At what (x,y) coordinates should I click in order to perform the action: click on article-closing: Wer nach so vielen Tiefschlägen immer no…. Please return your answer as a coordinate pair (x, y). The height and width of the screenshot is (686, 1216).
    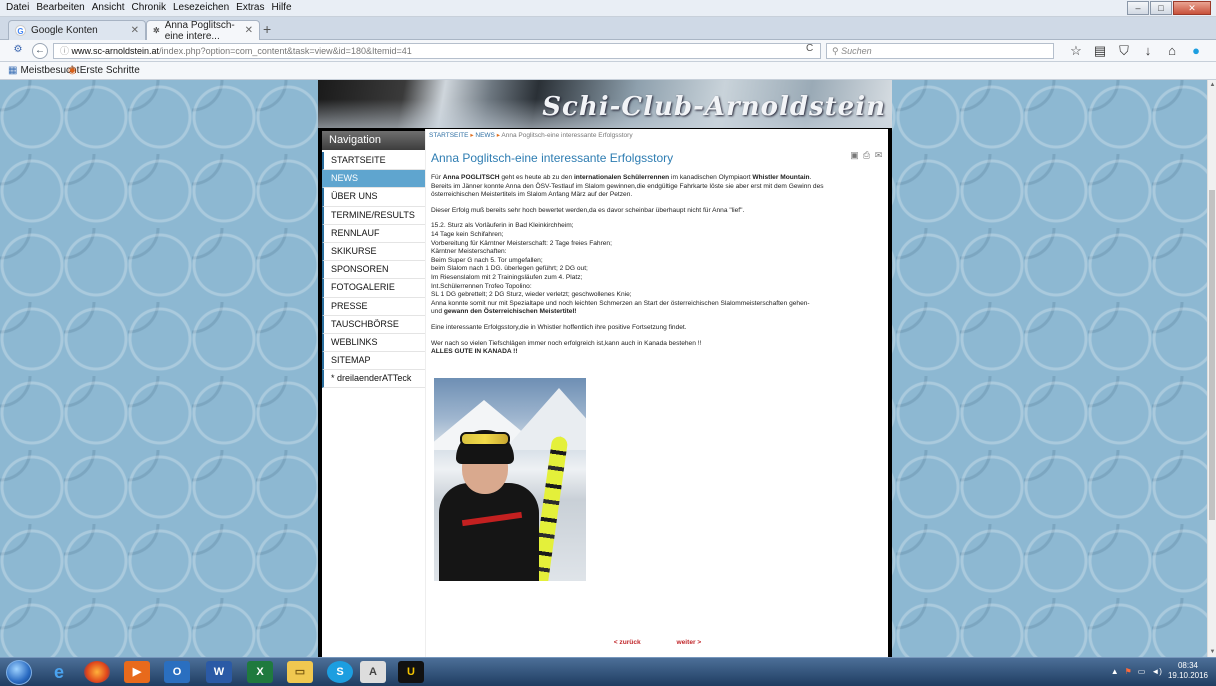
    Looking at the image, I should click on (657, 348).